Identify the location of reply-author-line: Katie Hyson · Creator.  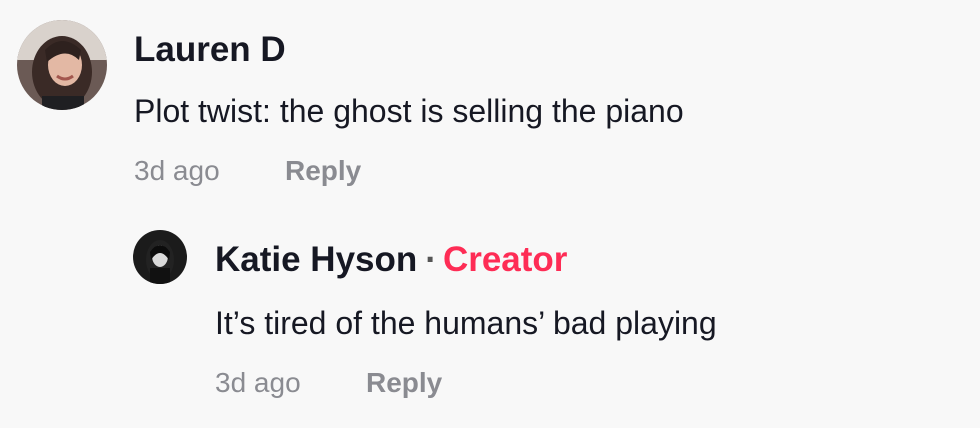
(391, 260).